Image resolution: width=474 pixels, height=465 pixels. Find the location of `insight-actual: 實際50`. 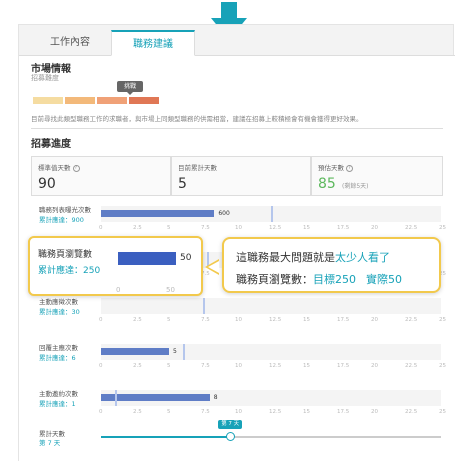

insight-actual: 實際50 is located at coordinates (384, 279).